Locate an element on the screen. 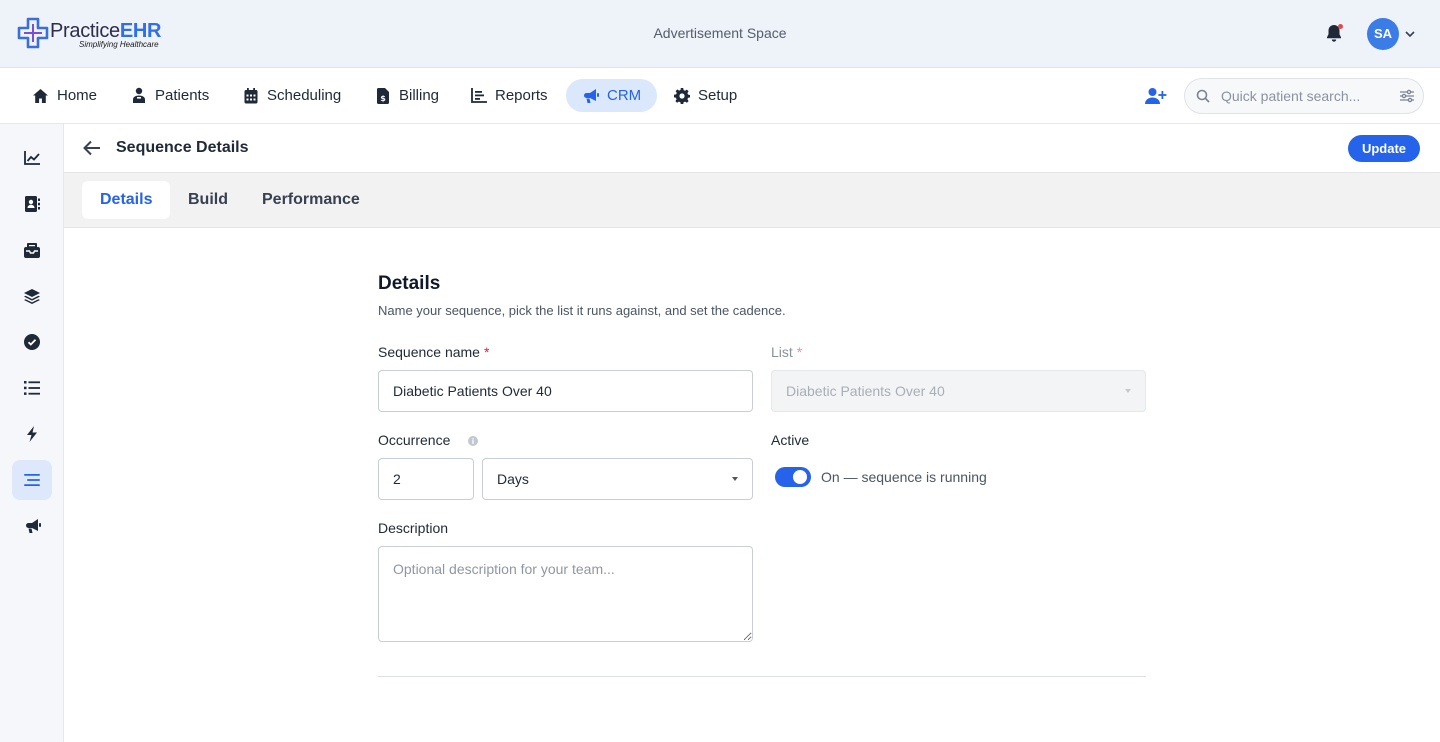 The height and width of the screenshot is (742, 1440). update-button: Update is located at coordinates (1384, 148).